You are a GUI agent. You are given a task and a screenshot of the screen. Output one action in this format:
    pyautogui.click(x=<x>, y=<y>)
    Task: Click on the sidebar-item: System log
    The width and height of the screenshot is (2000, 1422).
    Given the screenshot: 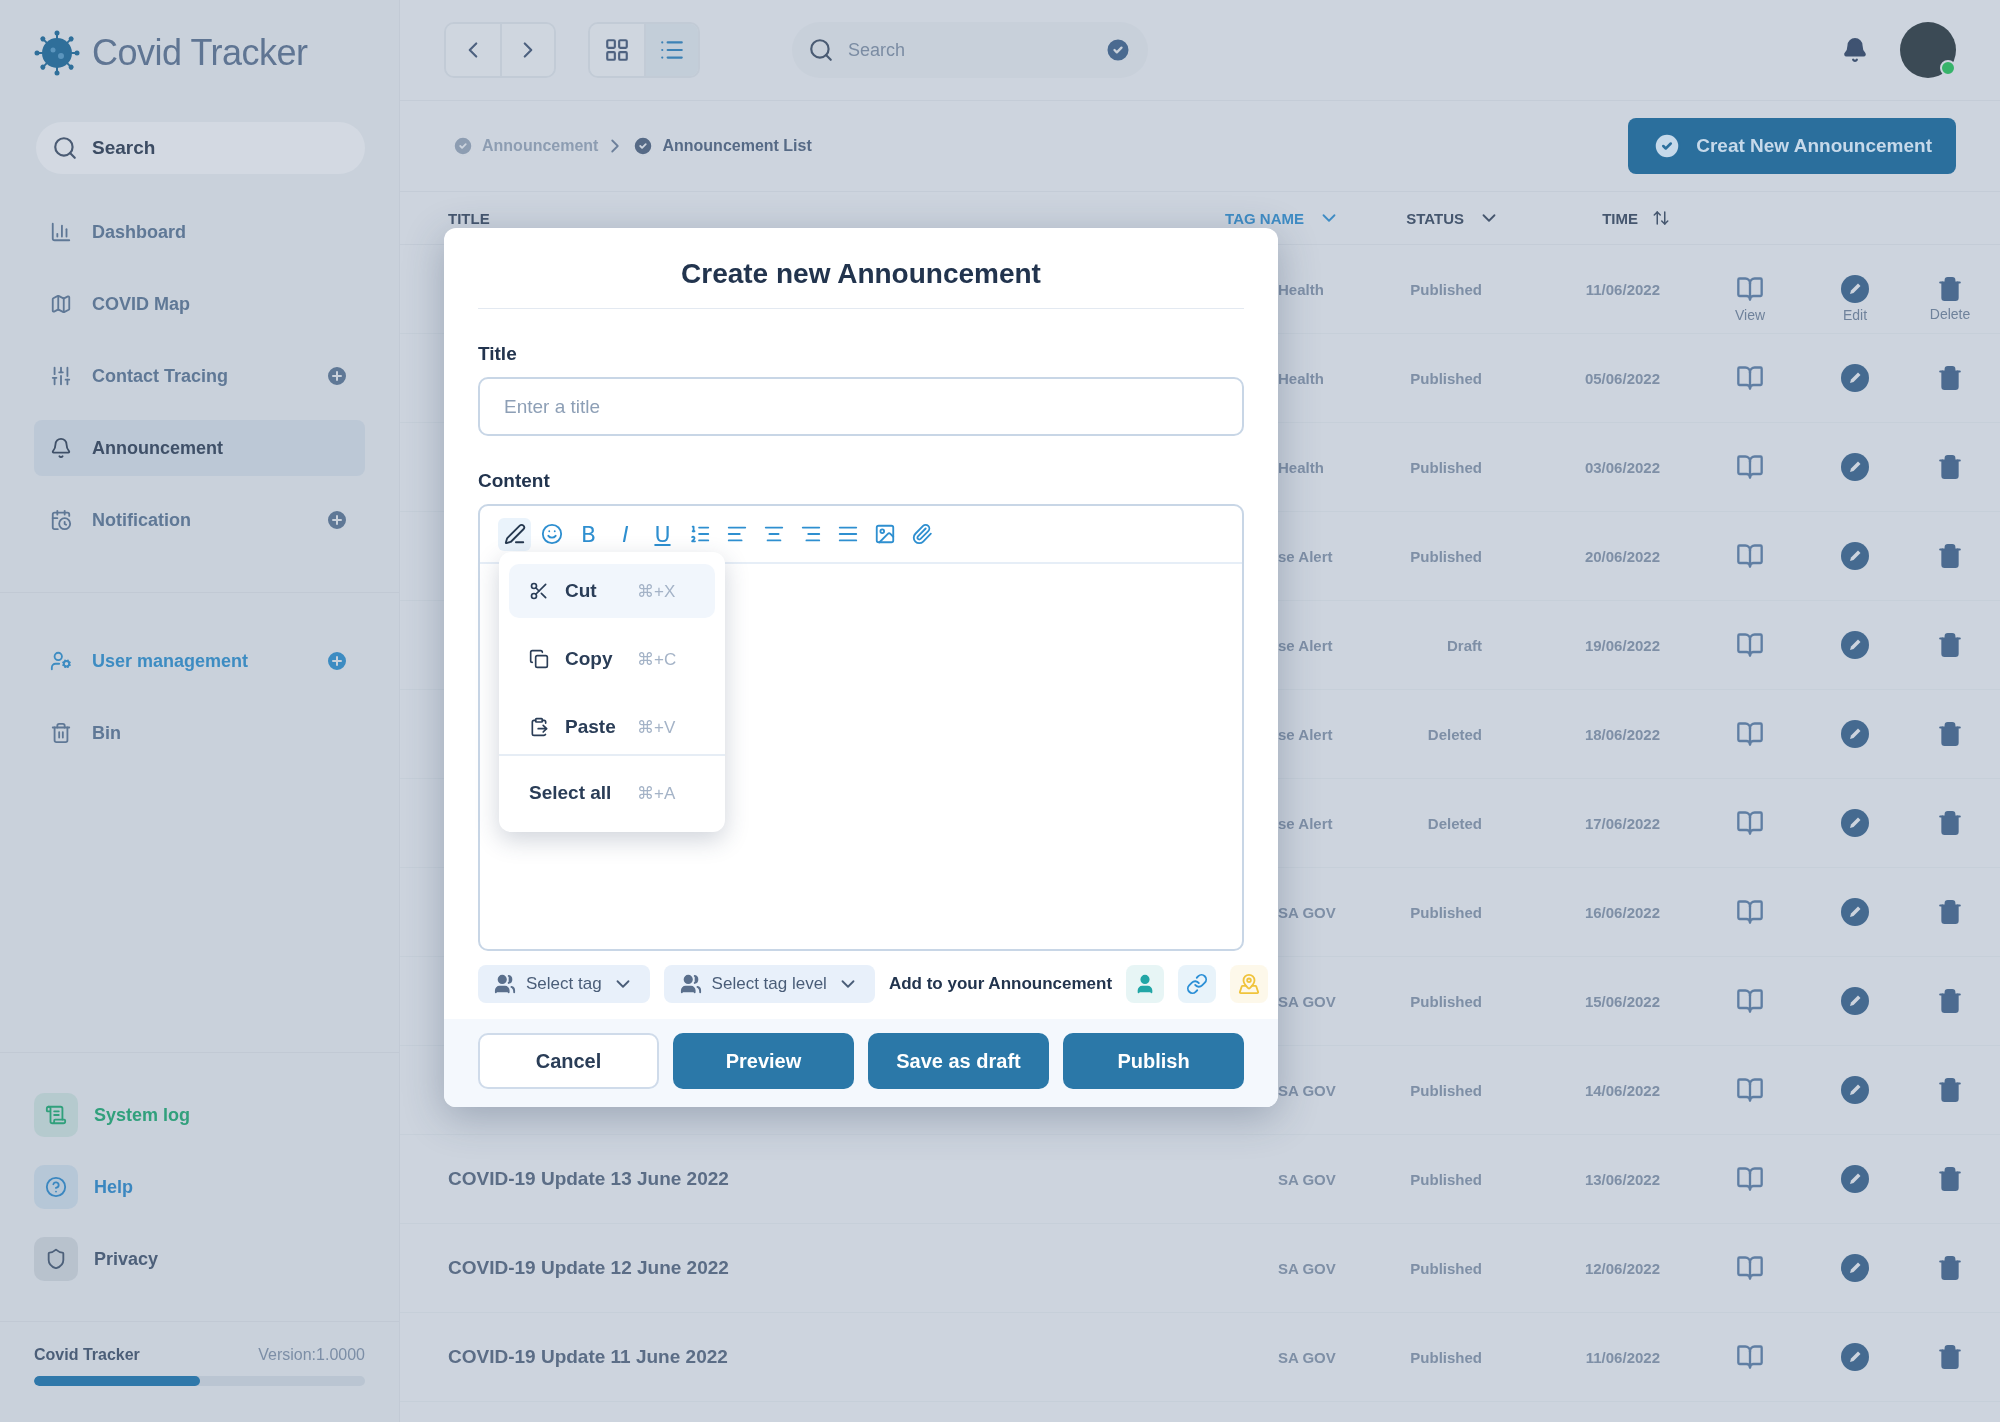 What is the action you would take?
    pyautogui.click(x=199, y=1115)
    